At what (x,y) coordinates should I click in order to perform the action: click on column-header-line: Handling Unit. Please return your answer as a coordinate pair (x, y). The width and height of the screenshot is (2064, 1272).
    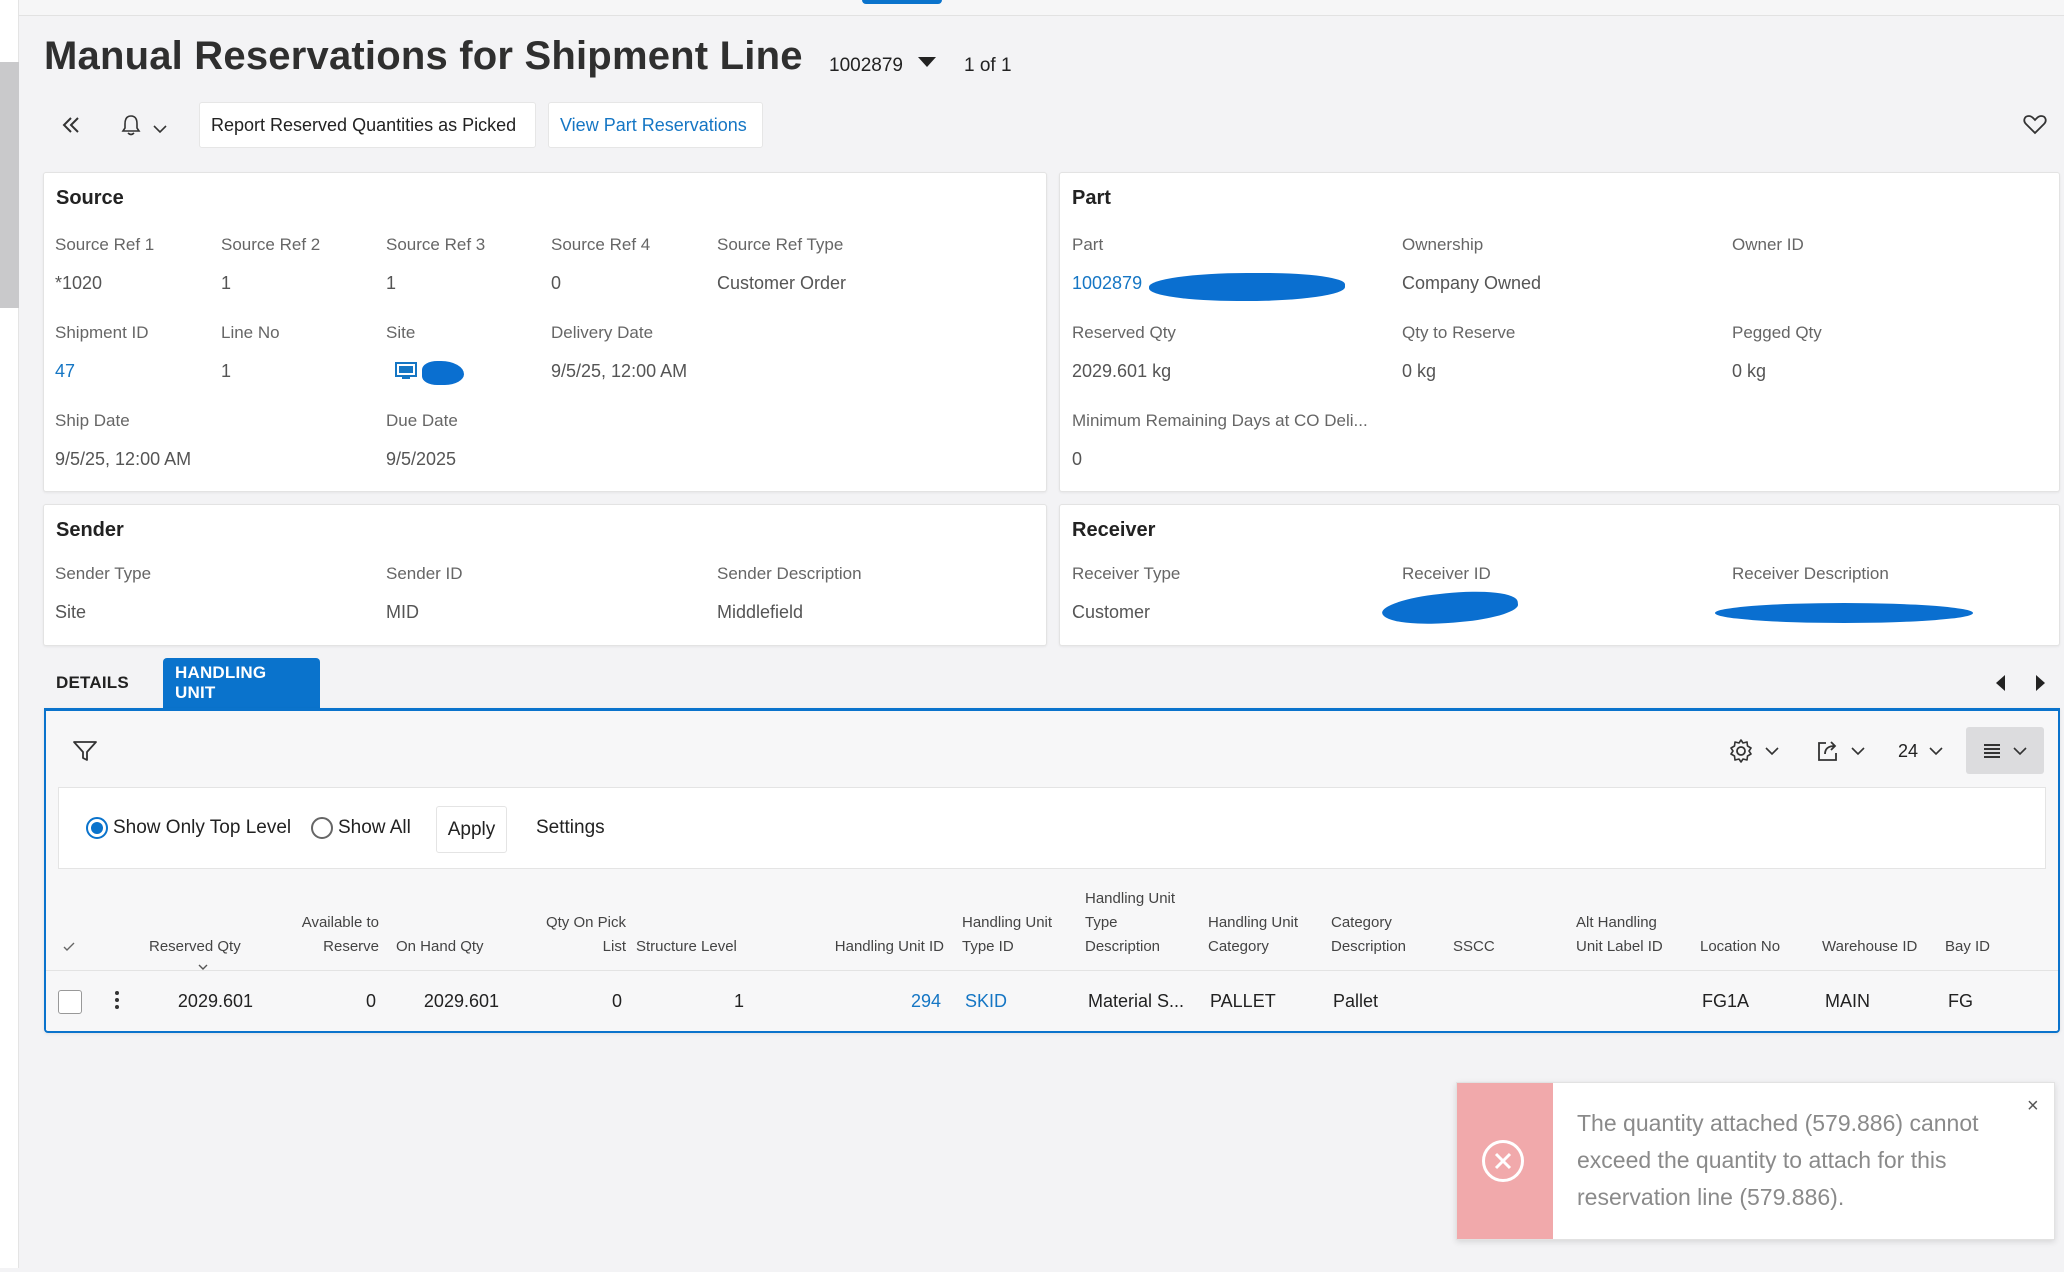
    Looking at the image, I should click on (1007, 922).